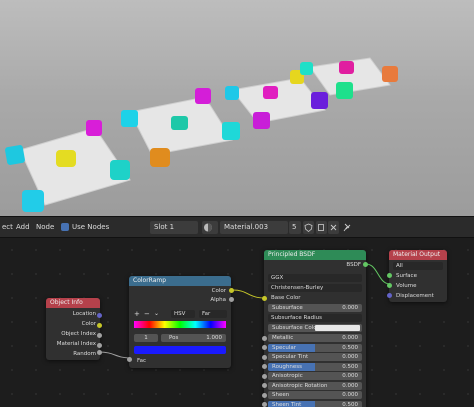 The image size is (474, 407). What do you see at coordinates (99, 325) in the screenshot?
I see `socket-color` at bounding box center [99, 325].